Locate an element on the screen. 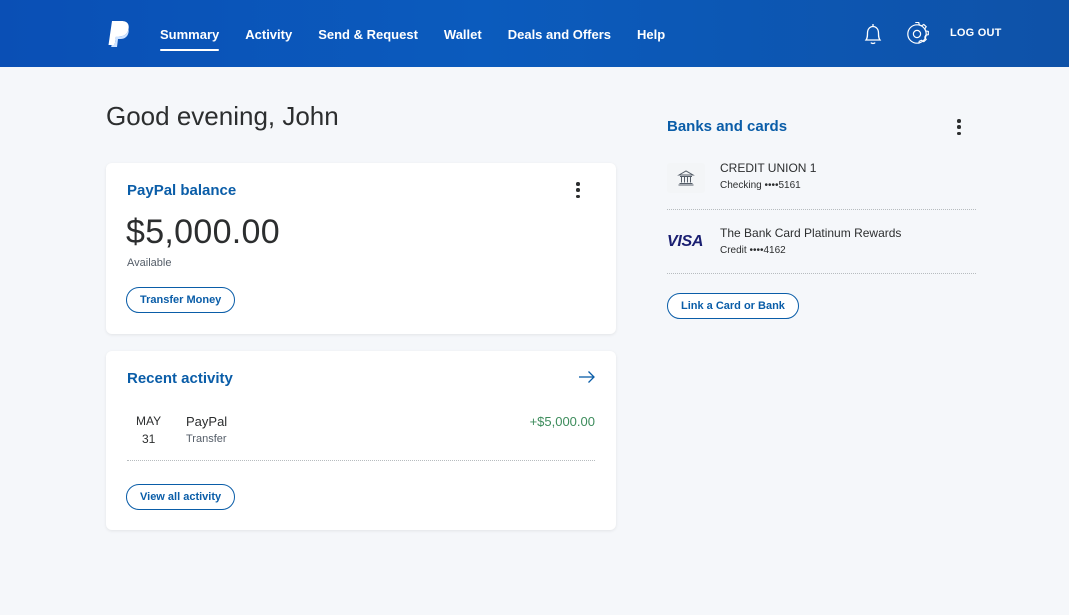  transfer-money-button: Transfer Money is located at coordinates (181, 300).